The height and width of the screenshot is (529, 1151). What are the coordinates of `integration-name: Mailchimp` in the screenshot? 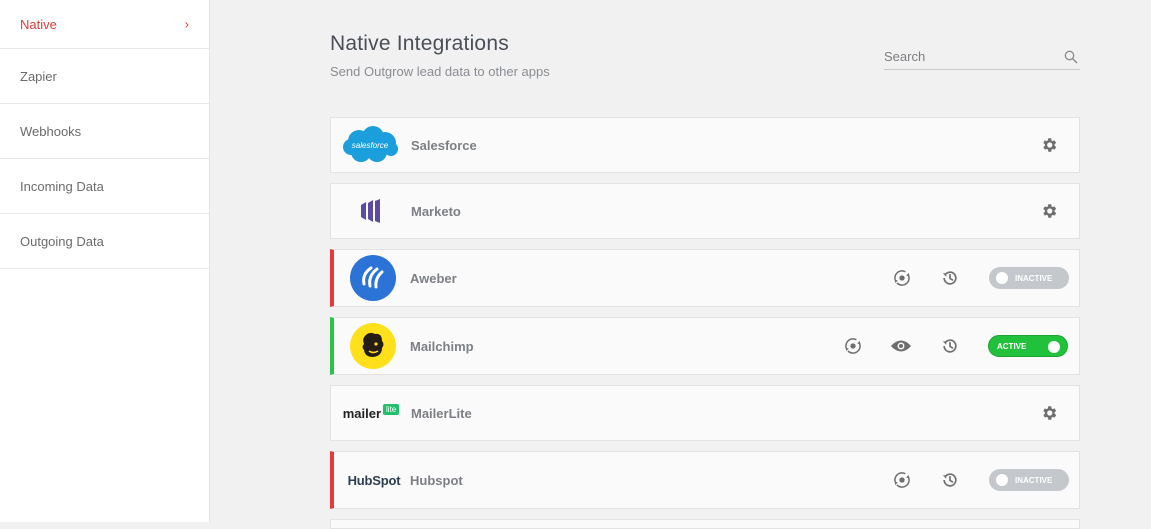 It's located at (442, 346).